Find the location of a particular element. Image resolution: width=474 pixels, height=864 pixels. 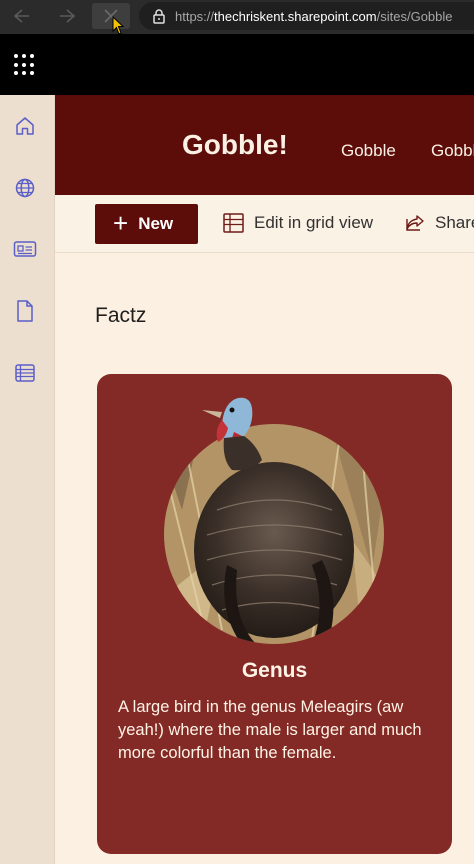

share-label: Share is located at coordinates (454, 222).